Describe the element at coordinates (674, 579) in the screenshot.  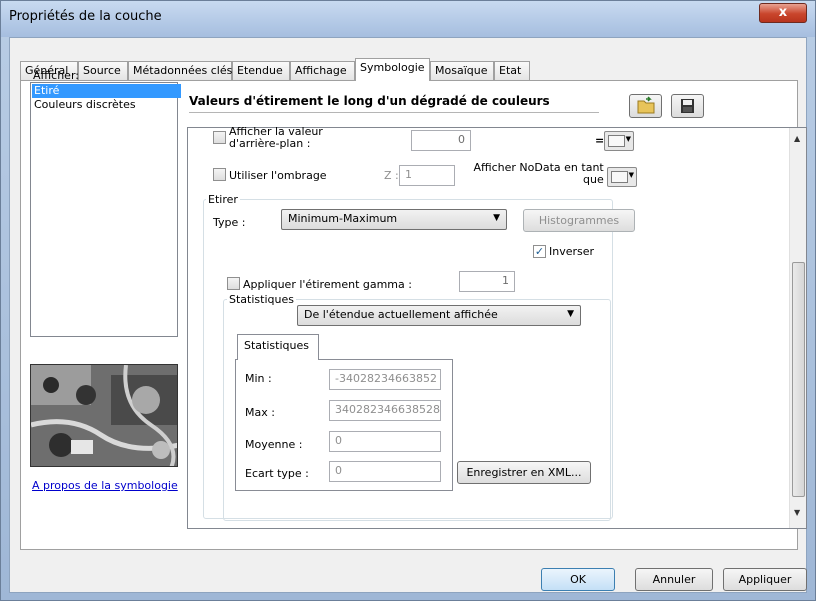
I see `cancel-button: Annuler` at that location.